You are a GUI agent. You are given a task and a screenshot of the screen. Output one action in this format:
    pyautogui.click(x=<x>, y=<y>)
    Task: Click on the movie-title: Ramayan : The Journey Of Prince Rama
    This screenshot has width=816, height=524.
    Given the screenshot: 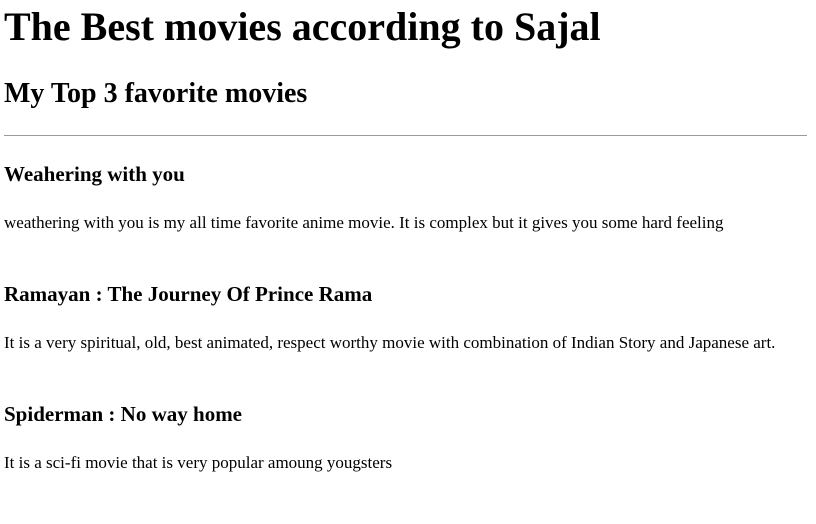 What is the action you would take?
    pyautogui.click(x=188, y=294)
    